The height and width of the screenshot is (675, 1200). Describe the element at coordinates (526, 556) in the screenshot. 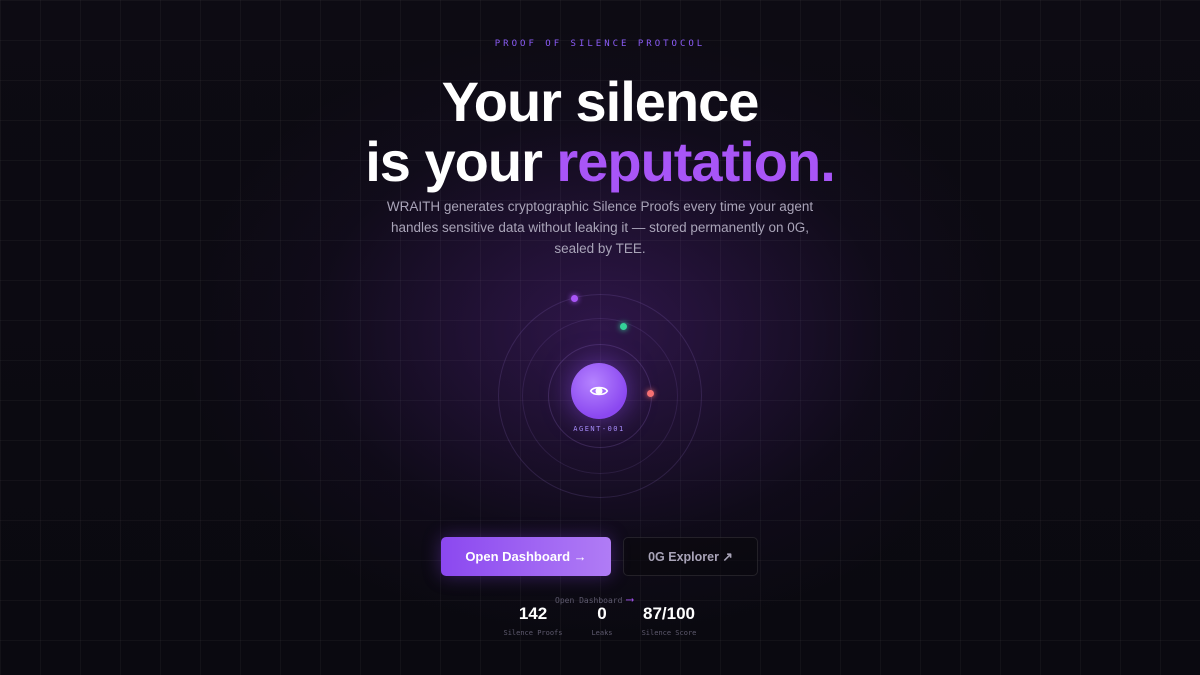

I see `open-dashboard-button: Open Dashboard →` at that location.